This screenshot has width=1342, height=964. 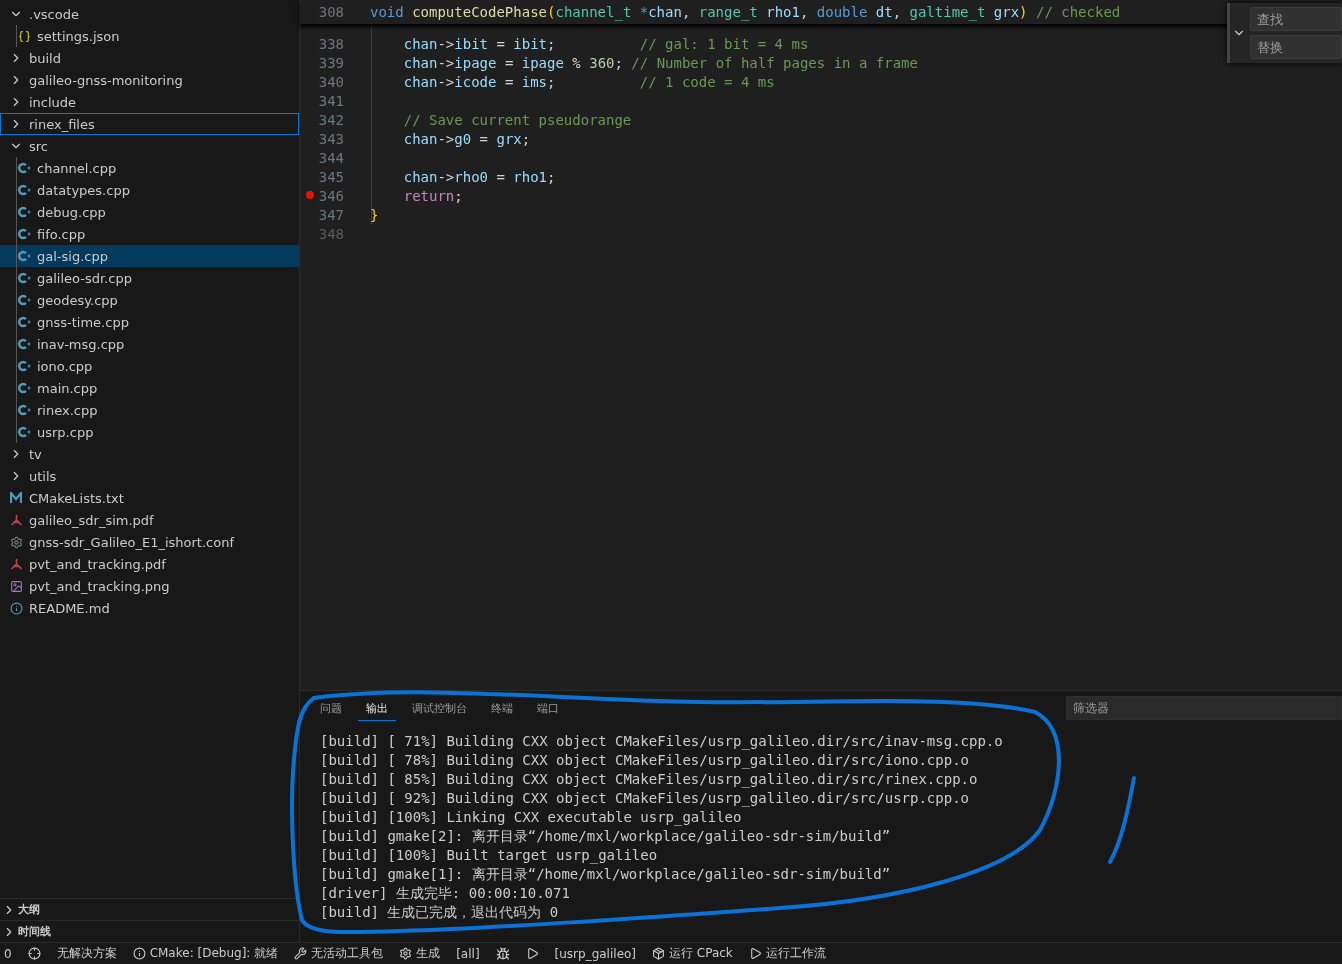 I want to click on panel-tab: 输出, so click(x=377, y=708).